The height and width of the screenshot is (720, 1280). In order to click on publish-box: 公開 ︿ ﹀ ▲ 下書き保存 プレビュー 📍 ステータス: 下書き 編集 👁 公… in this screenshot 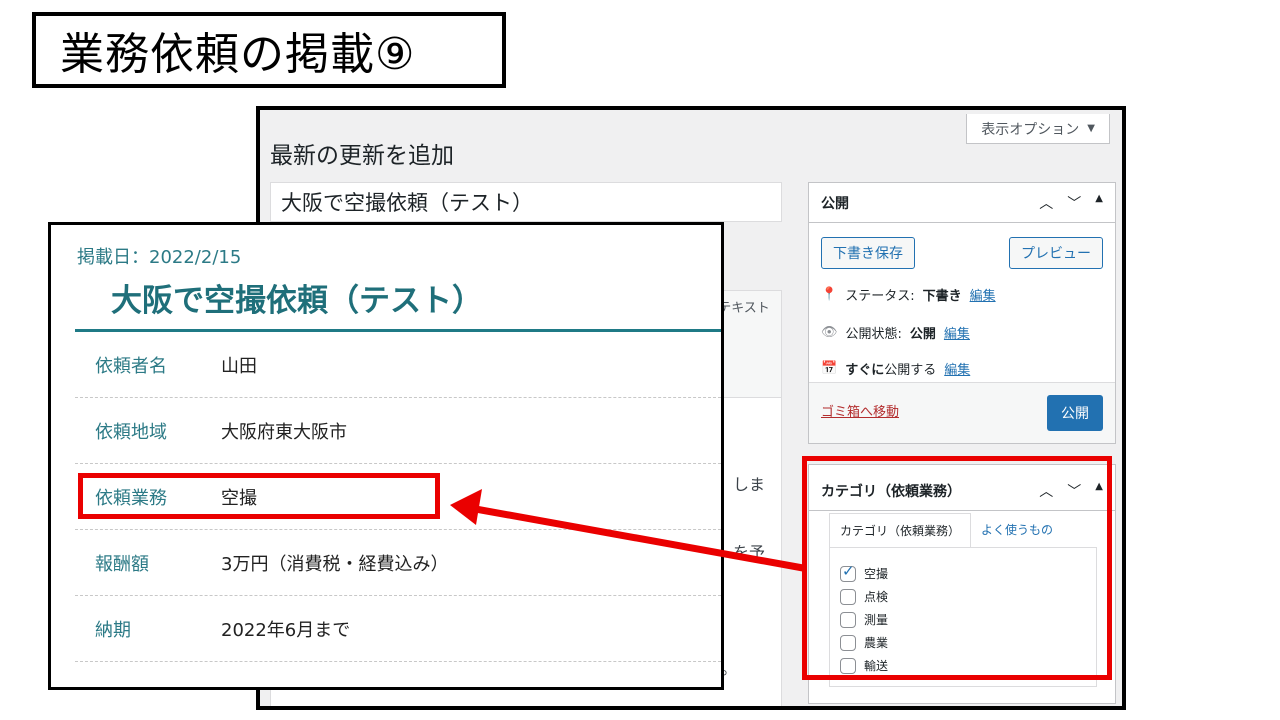, I will do `click(962, 313)`.